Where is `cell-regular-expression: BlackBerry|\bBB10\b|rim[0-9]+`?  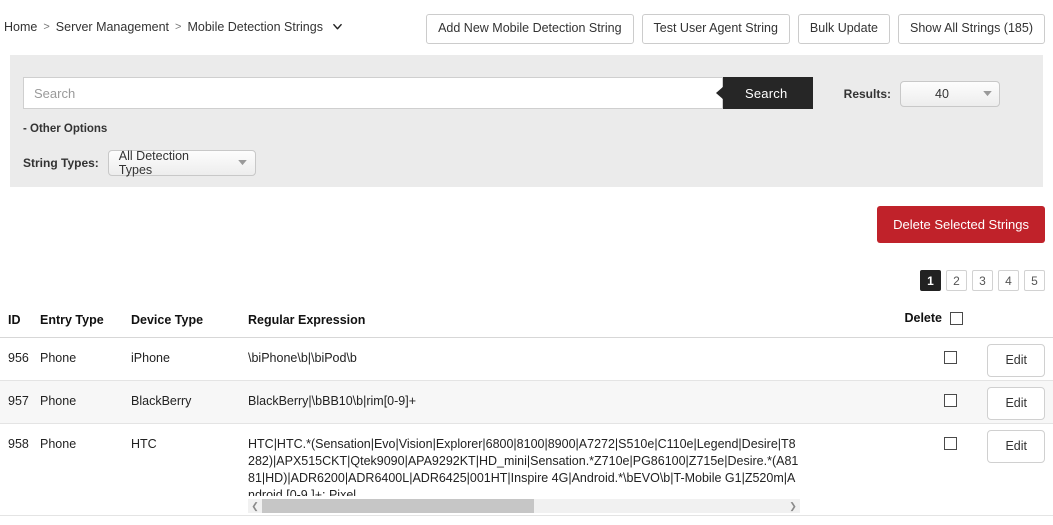
cell-regular-expression: BlackBerry|\bBB10\b|rim[0-9]+ is located at coordinates (332, 401).